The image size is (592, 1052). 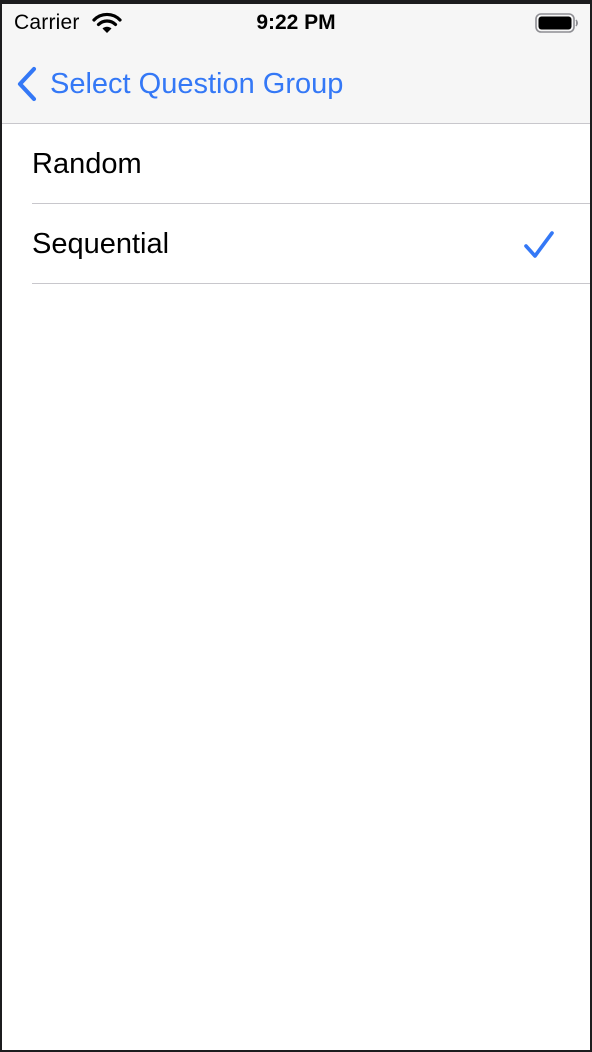 I want to click on chevron-left-icon, so click(x=27, y=84).